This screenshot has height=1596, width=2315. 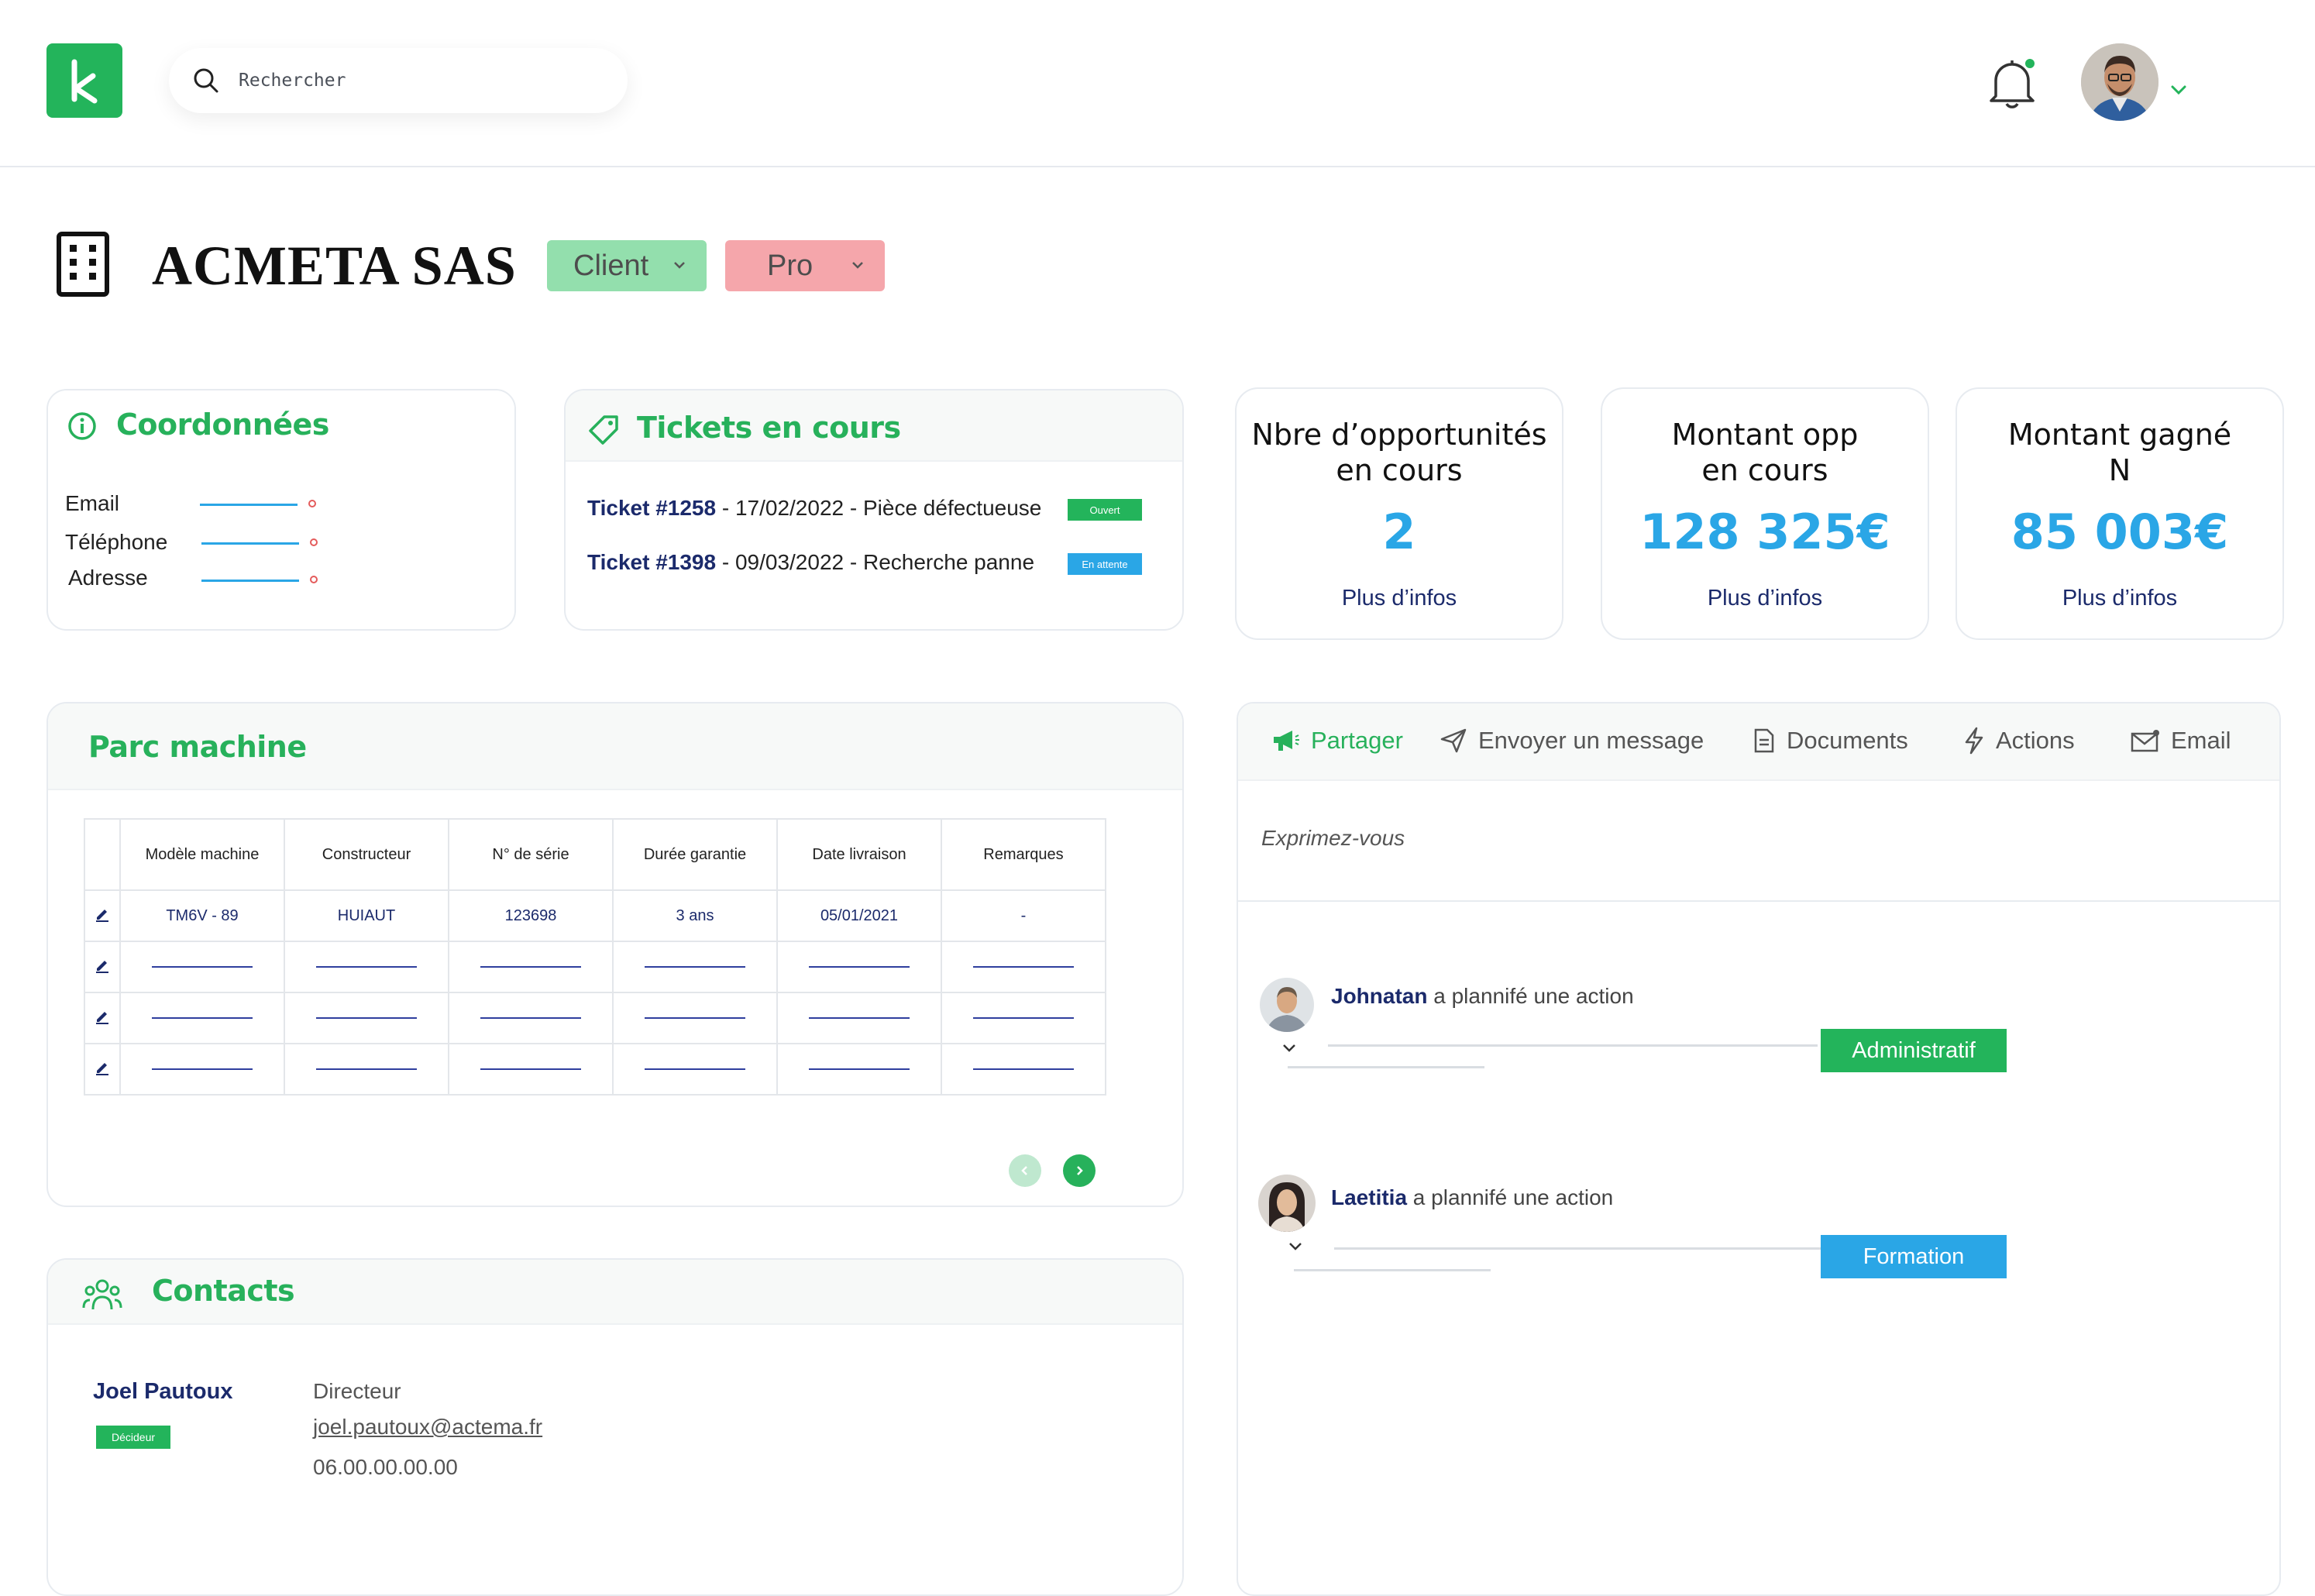 What do you see at coordinates (1379, 996) in the screenshot?
I see `activity-user-link: Johnatan` at bounding box center [1379, 996].